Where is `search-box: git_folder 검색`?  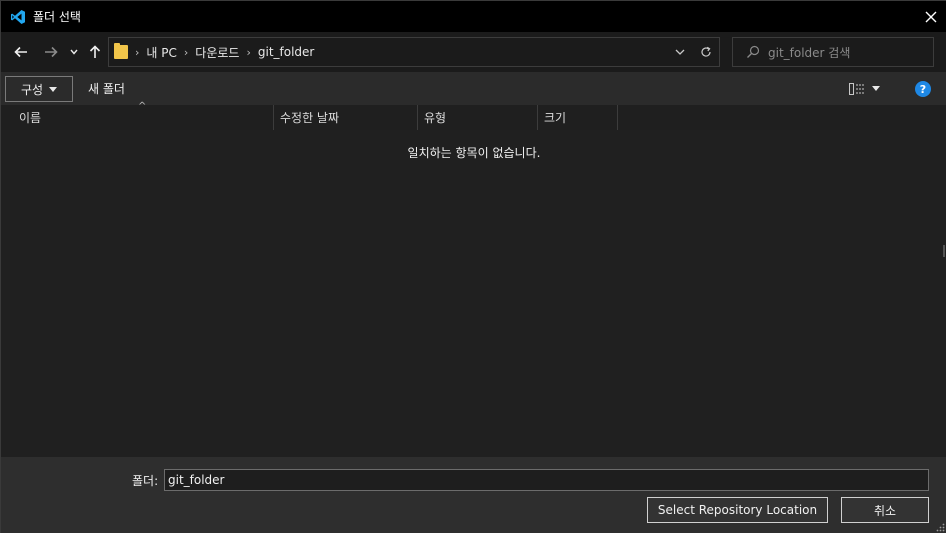
search-box: git_folder 검색 is located at coordinates (833, 52).